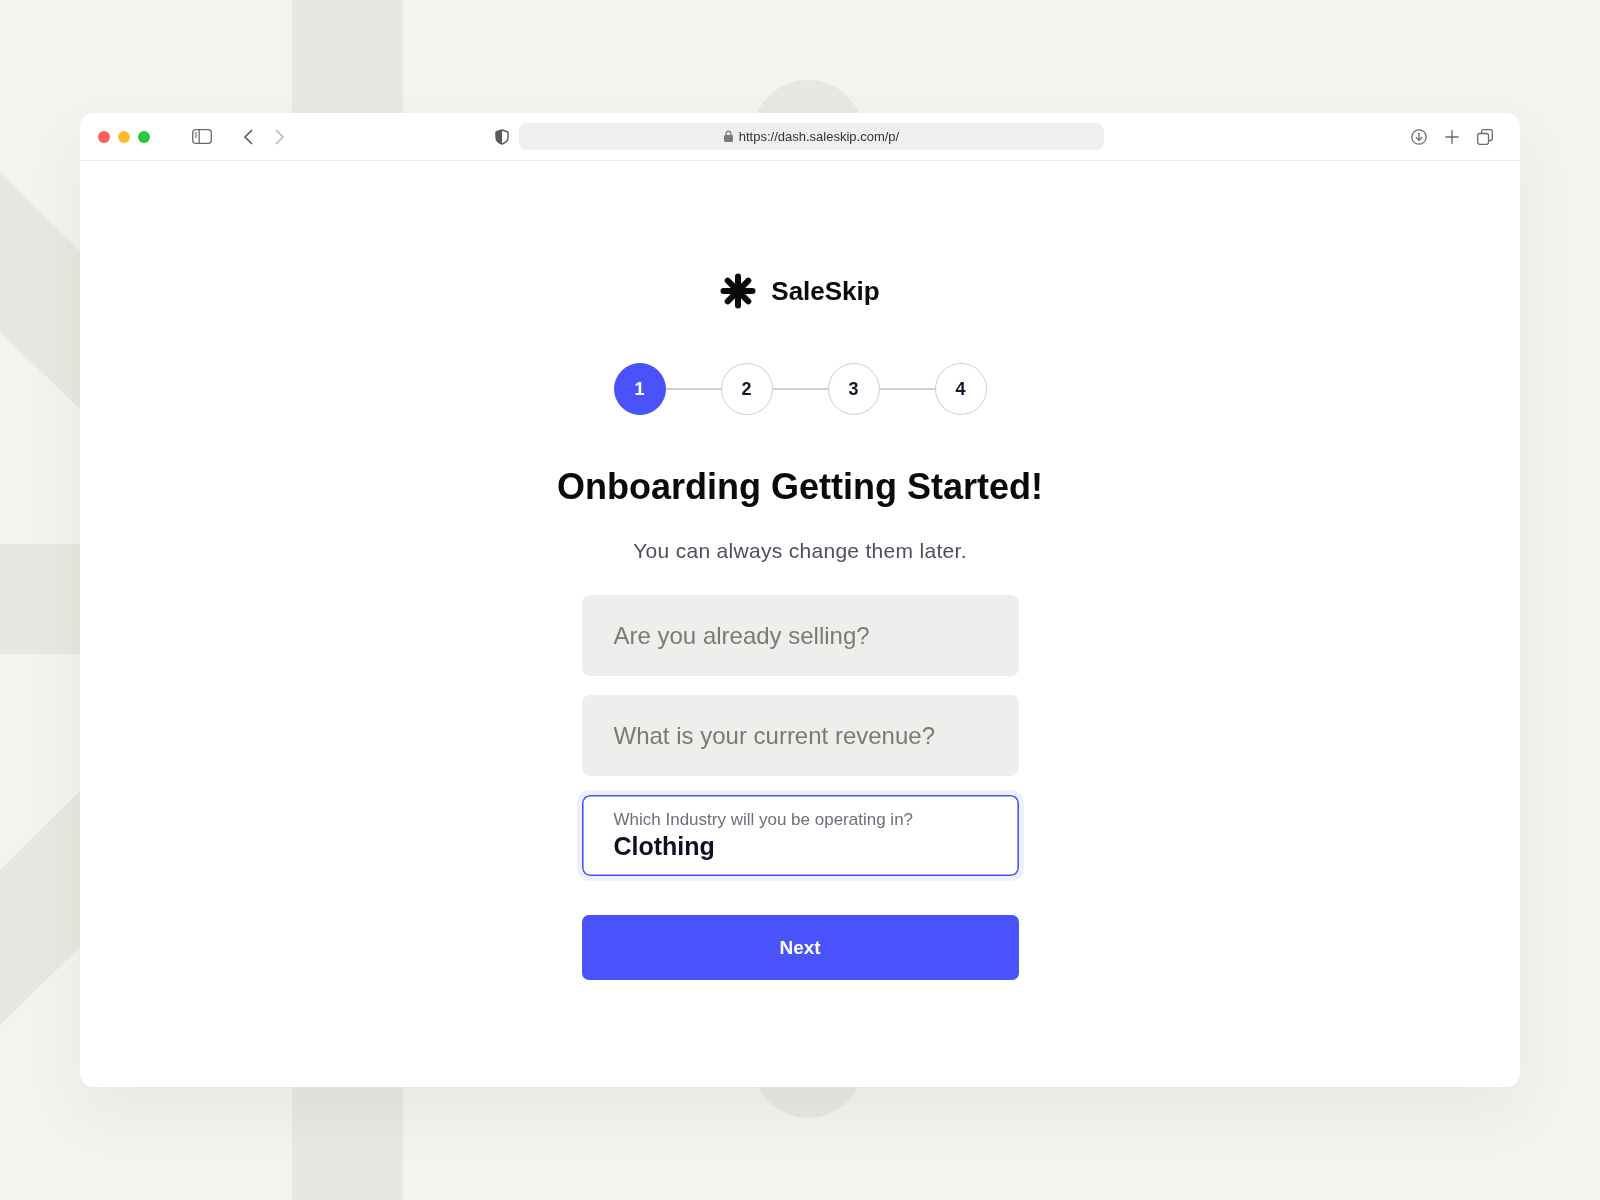 This screenshot has height=1200, width=1600. What do you see at coordinates (825, 291) in the screenshot?
I see `brand-name: SaleSkip` at bounding box center [825, 291].